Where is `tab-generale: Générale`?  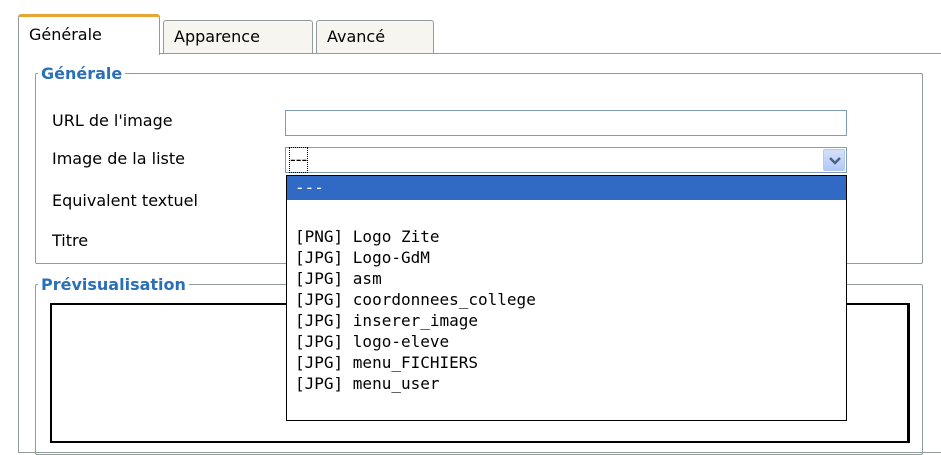
tab-generale: Générale is located at coordinates (89, 34).